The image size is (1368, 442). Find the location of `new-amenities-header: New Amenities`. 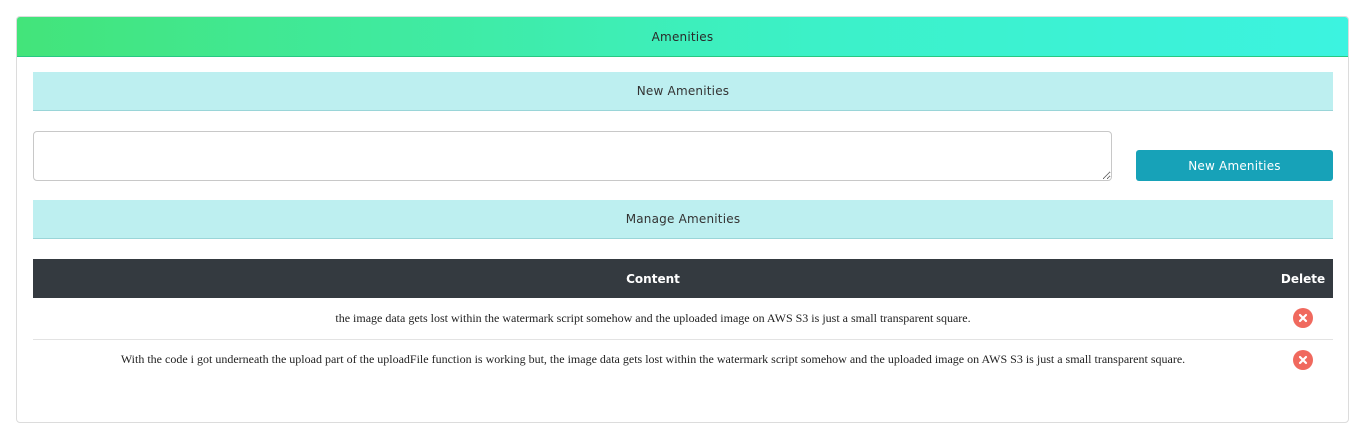

new-amenities-header: New Amenities is located at coordinates (683, 91).